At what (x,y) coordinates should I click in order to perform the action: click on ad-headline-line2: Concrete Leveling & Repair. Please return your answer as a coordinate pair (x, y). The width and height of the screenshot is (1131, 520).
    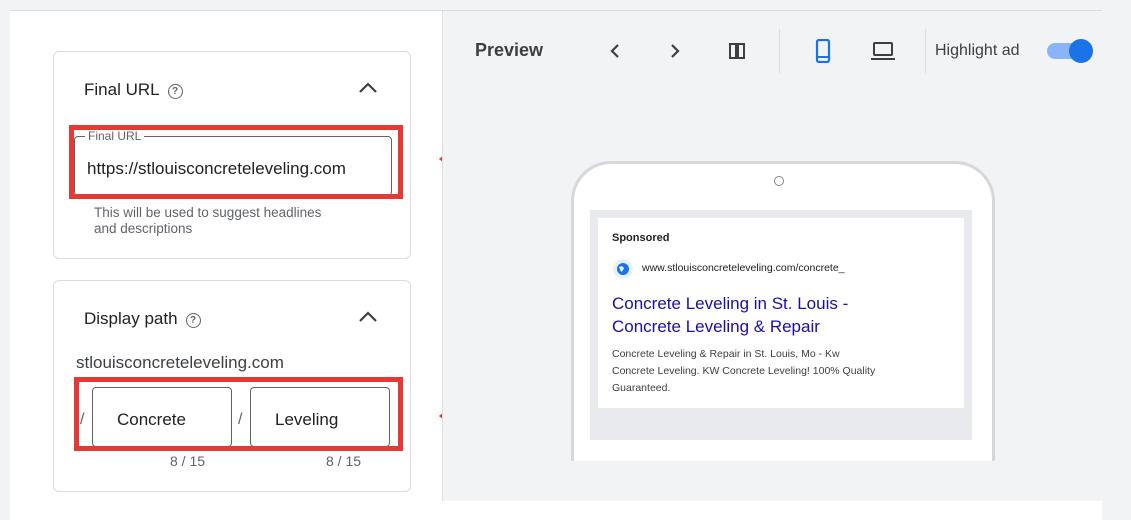
    Looking at the image, I should click on (782, 326).